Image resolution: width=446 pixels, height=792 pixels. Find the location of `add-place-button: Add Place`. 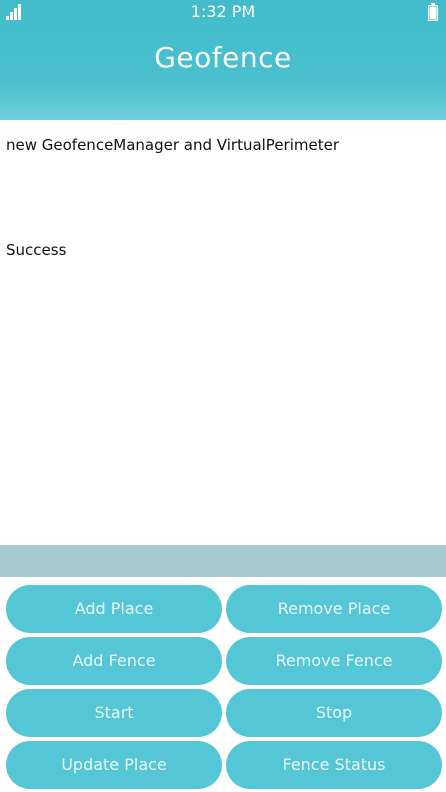

add-place-button: Add Place is located at coordinates (114, 609).